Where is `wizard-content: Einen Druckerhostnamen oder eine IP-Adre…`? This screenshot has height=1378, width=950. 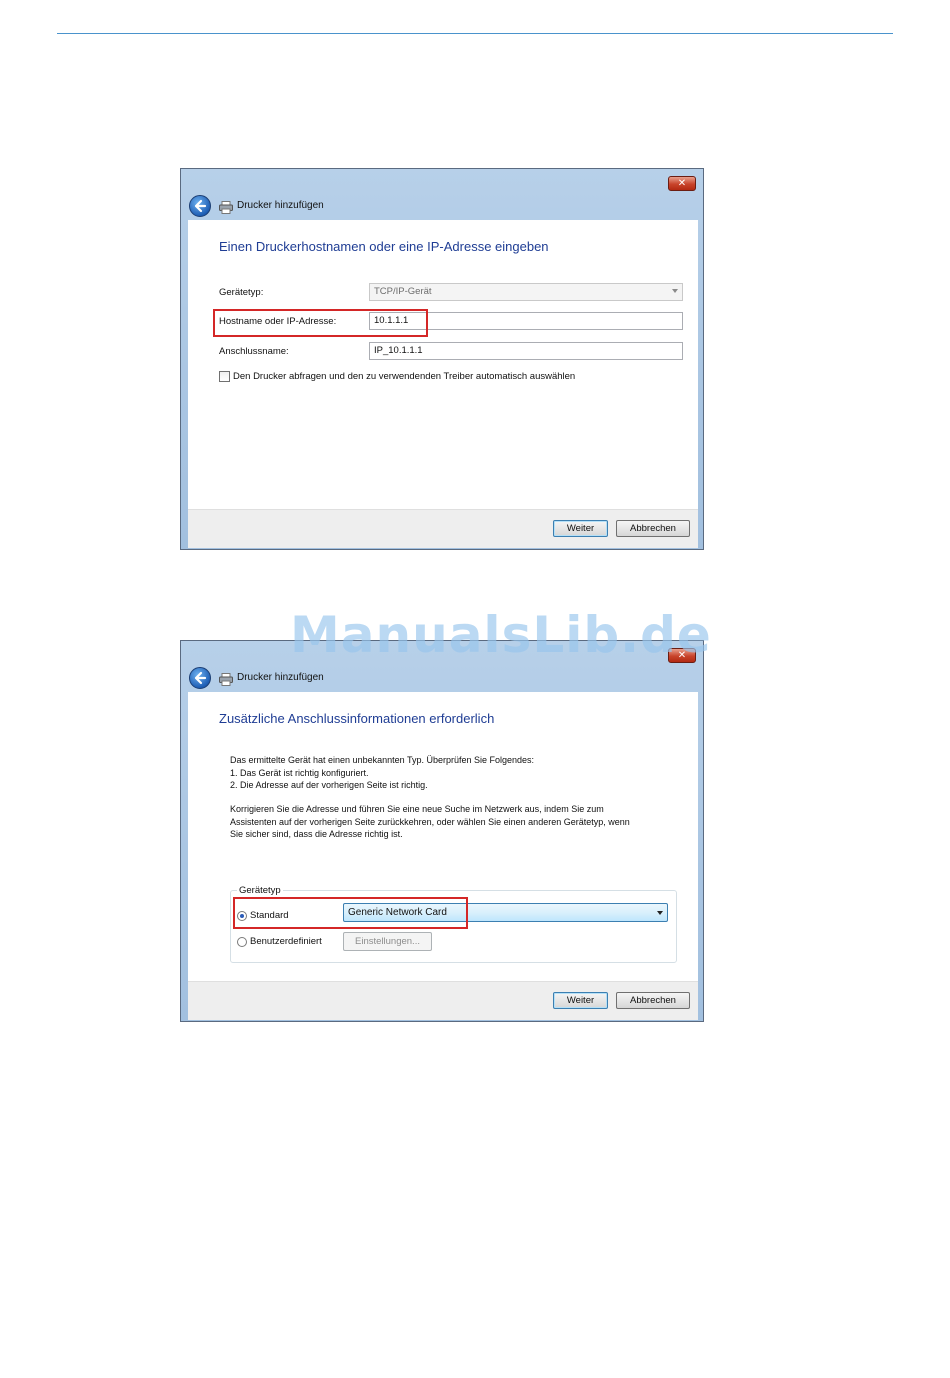 wizard-content: Einen Druckerhostnamen oder eine IP-Adre… is located at coordinates (443, 364).